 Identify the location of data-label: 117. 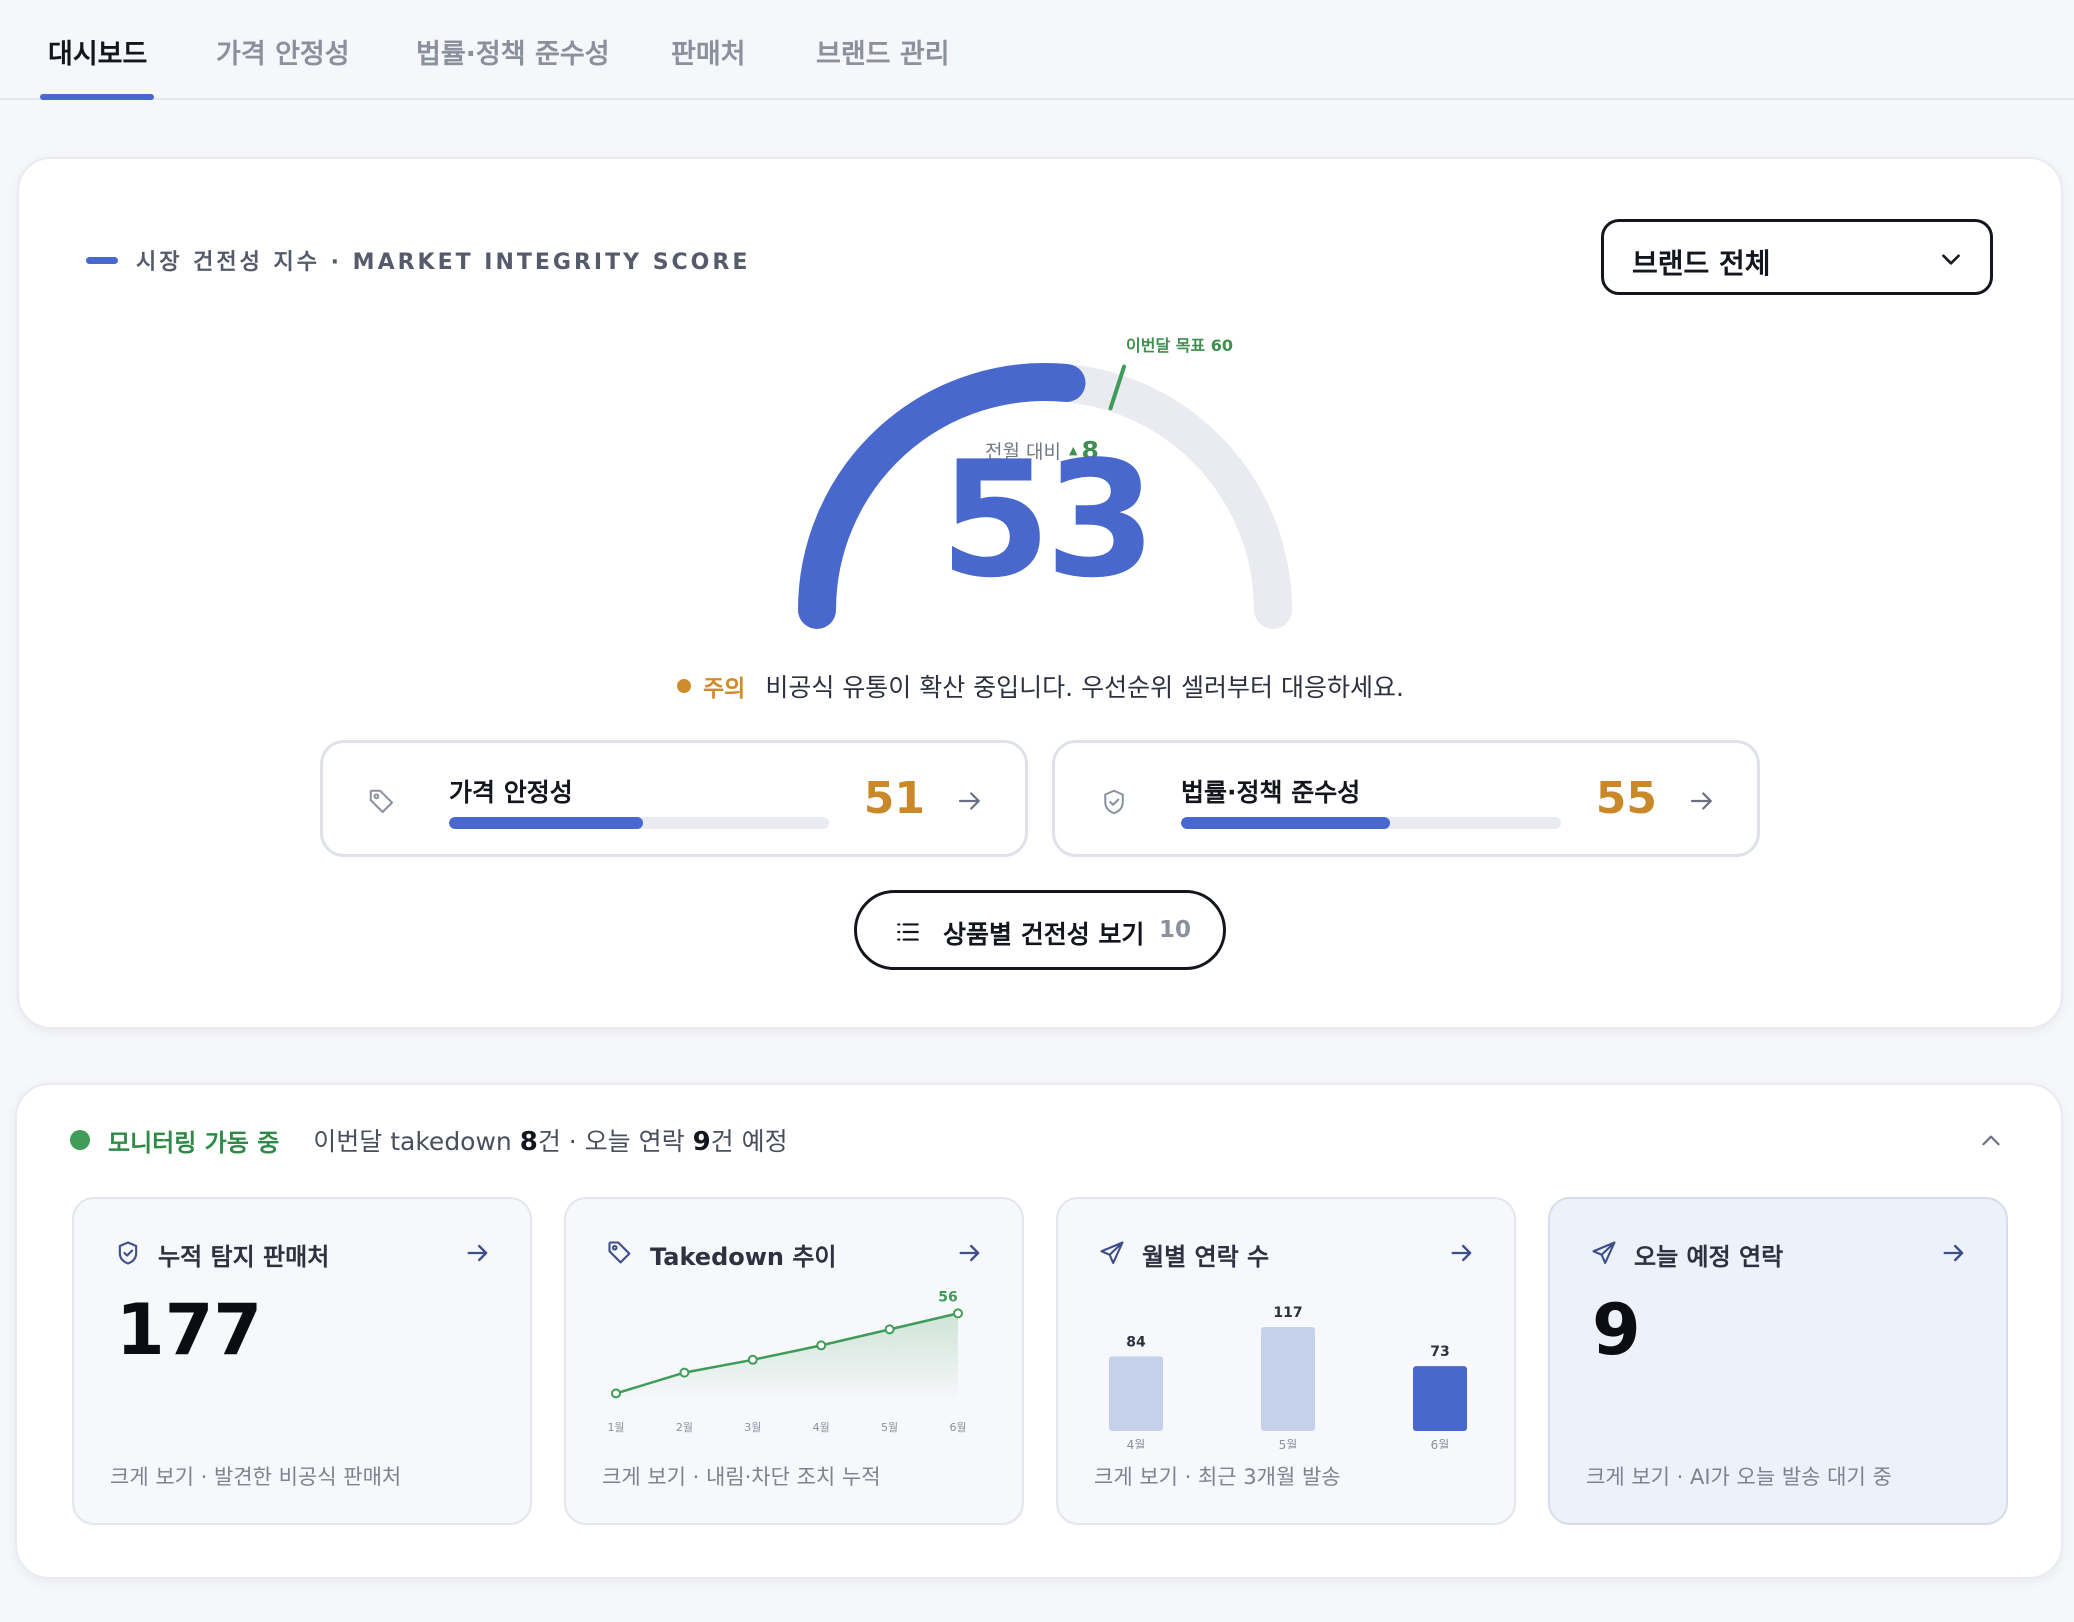
(1287, 1313).